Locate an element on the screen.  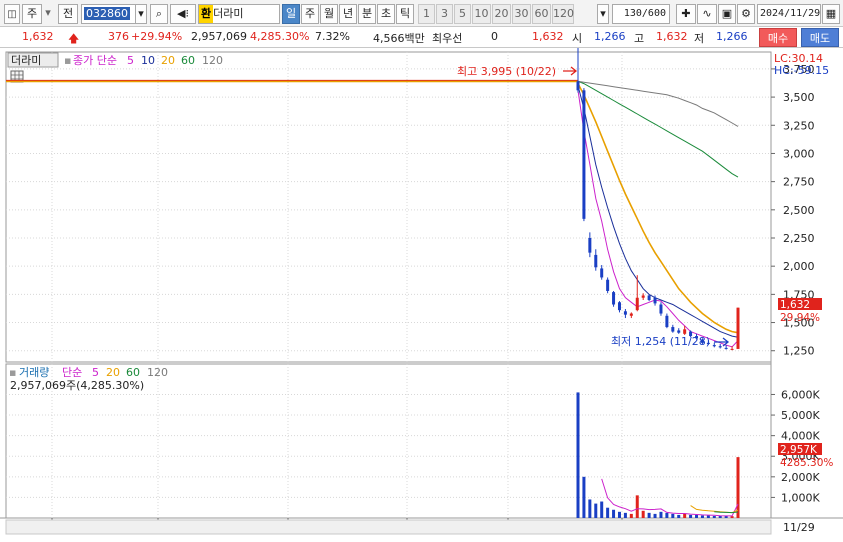
calendar-icon: ▦ is located at coordinates (831, 14).